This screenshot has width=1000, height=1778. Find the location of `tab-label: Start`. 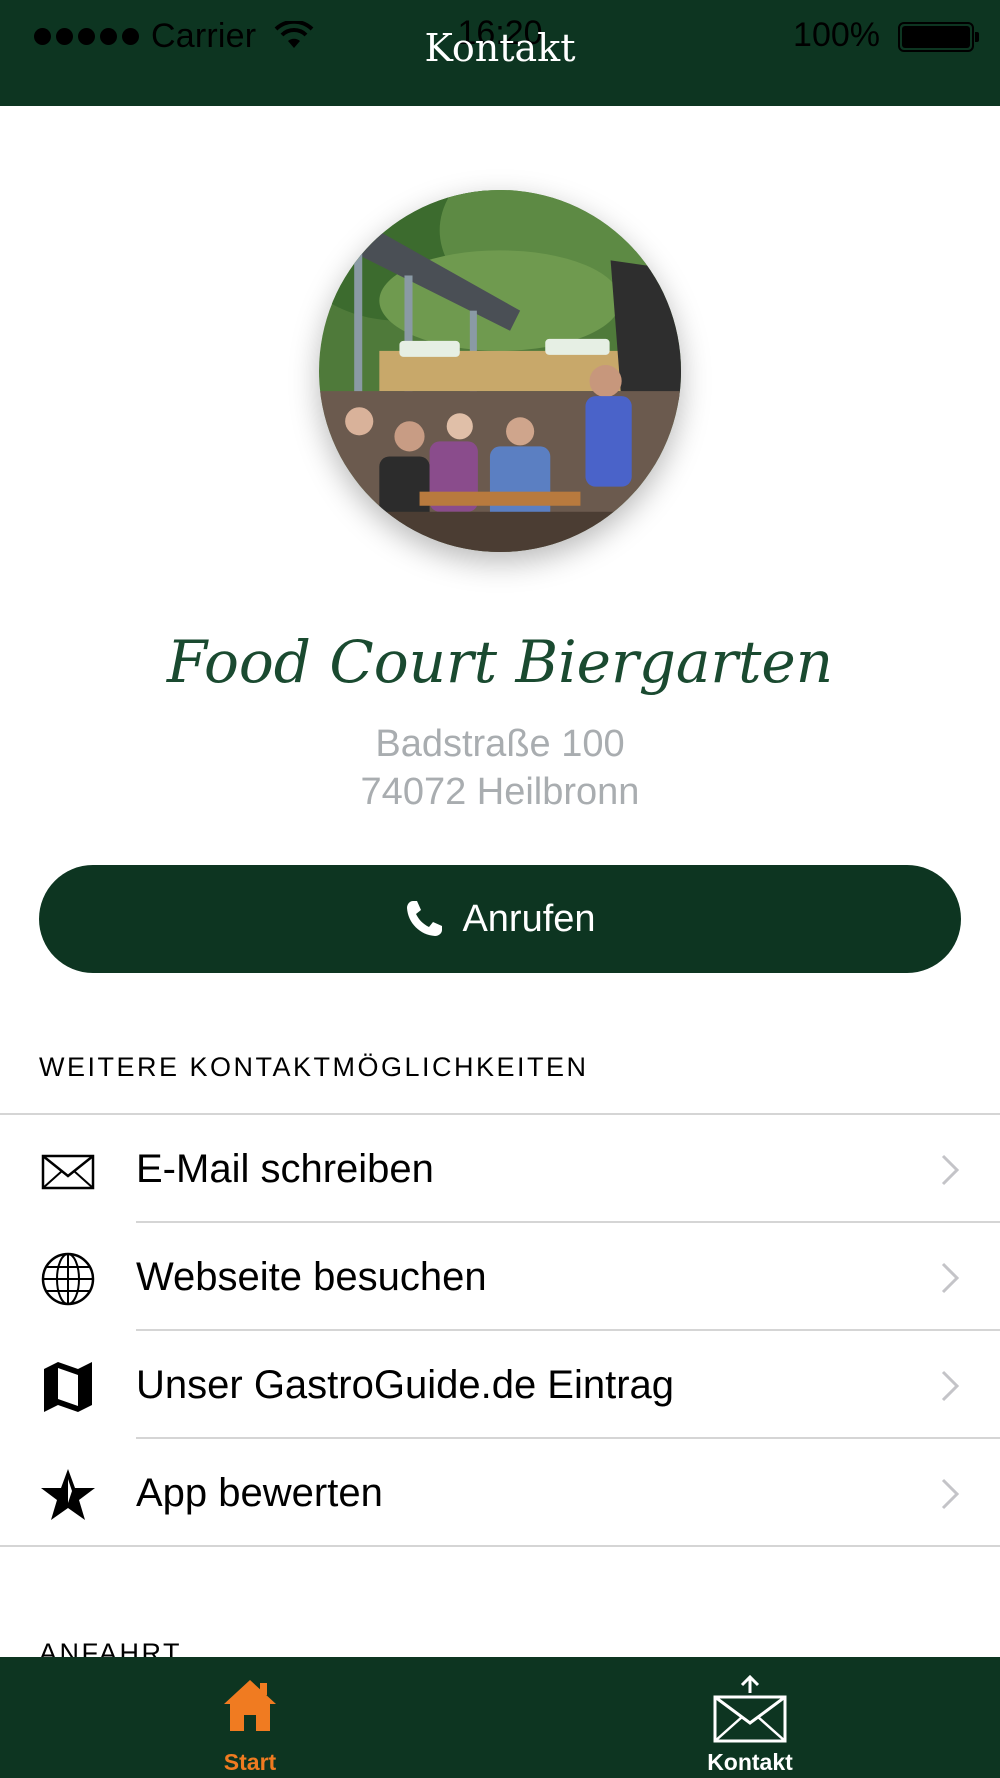

tab-label: Start is located at coordinates (250, 1762).